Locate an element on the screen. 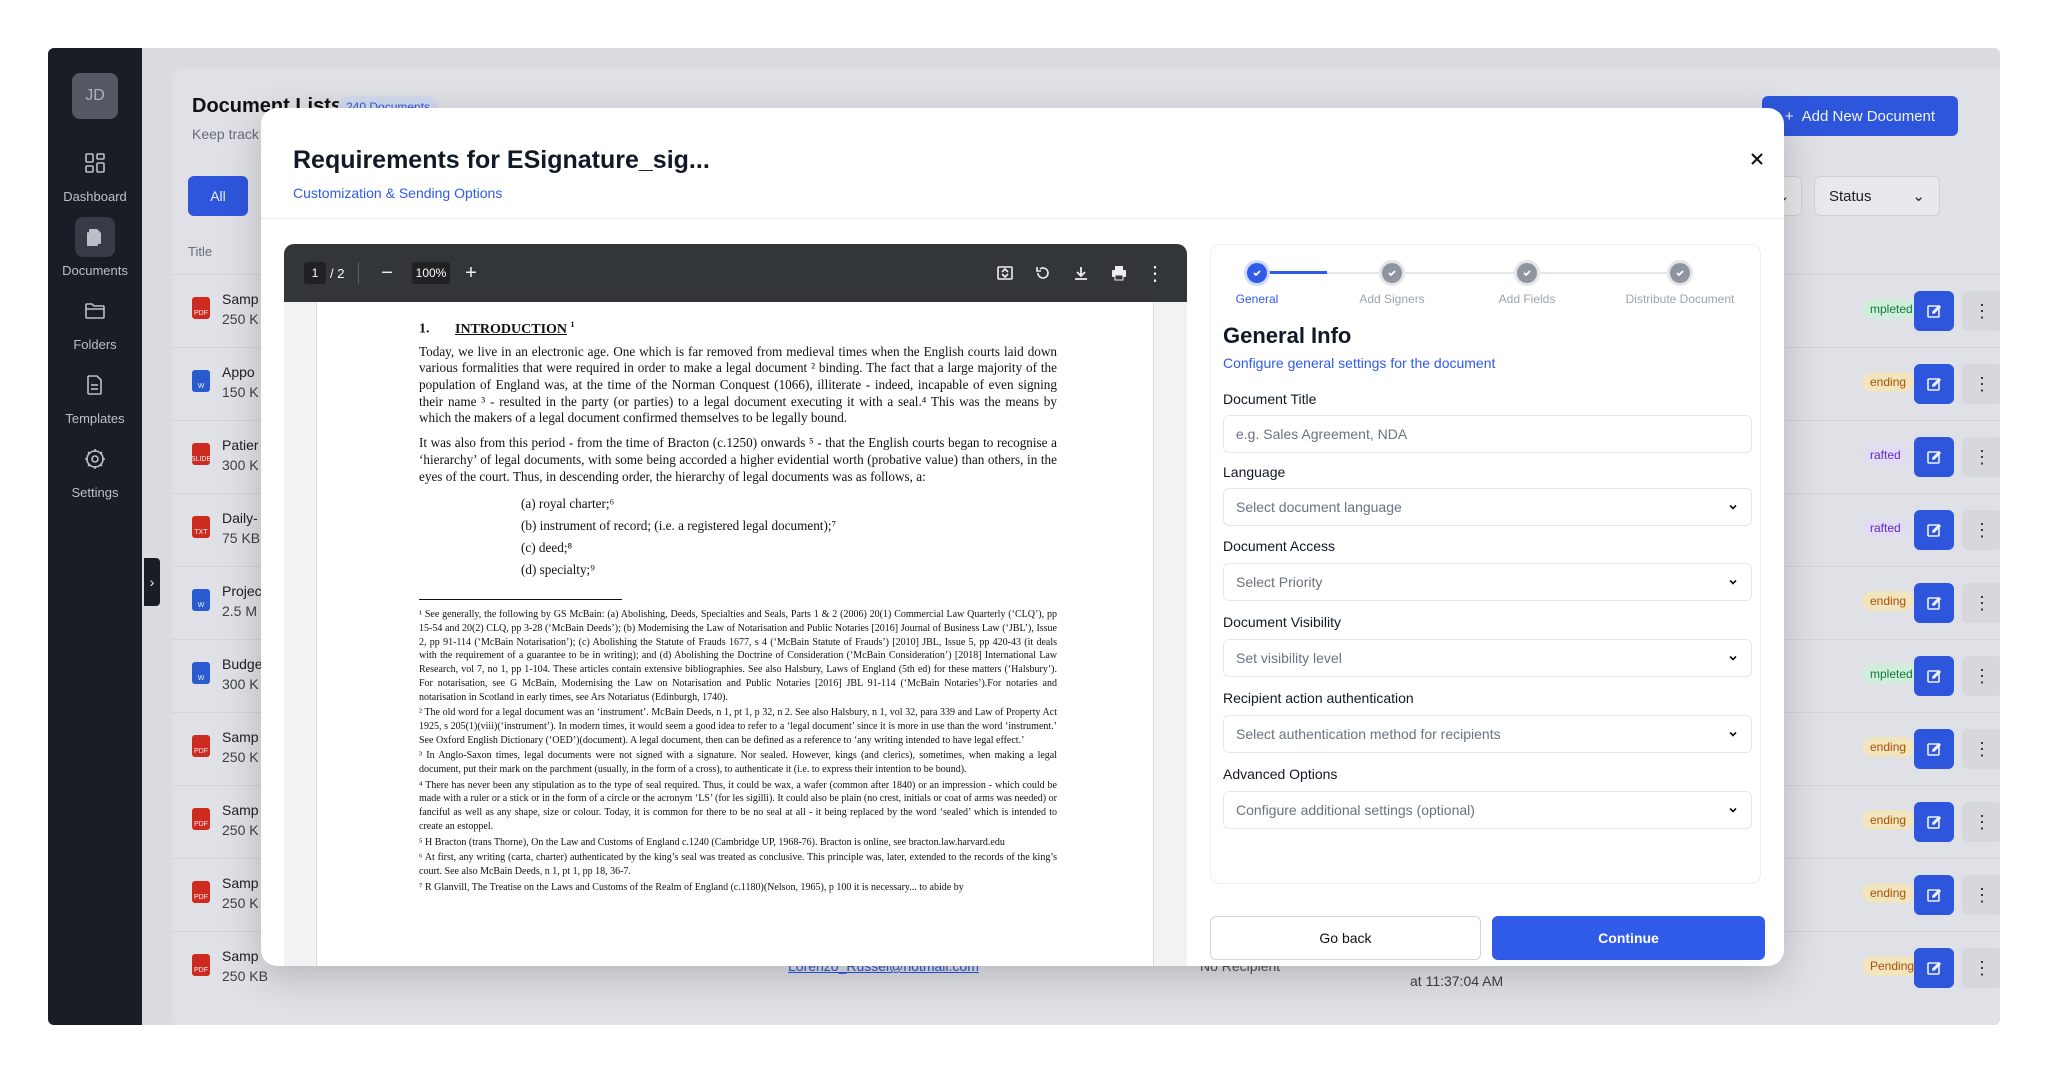  document-visibility-label: Document Visibility is located at coordinates (1282, 622).